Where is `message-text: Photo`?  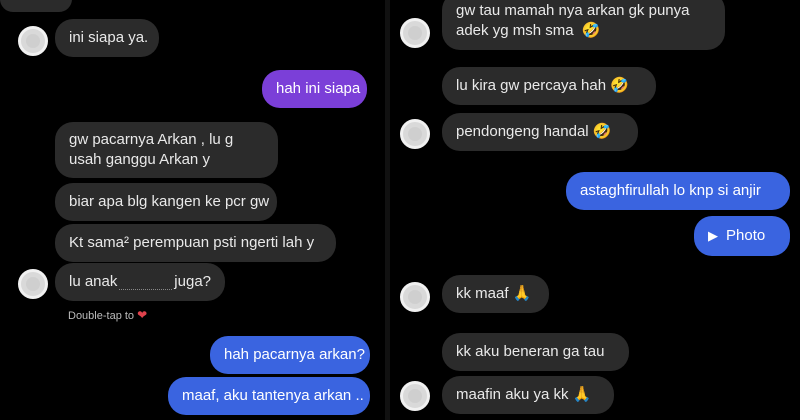 message-text: Photo is located at coordinates (746, 235).